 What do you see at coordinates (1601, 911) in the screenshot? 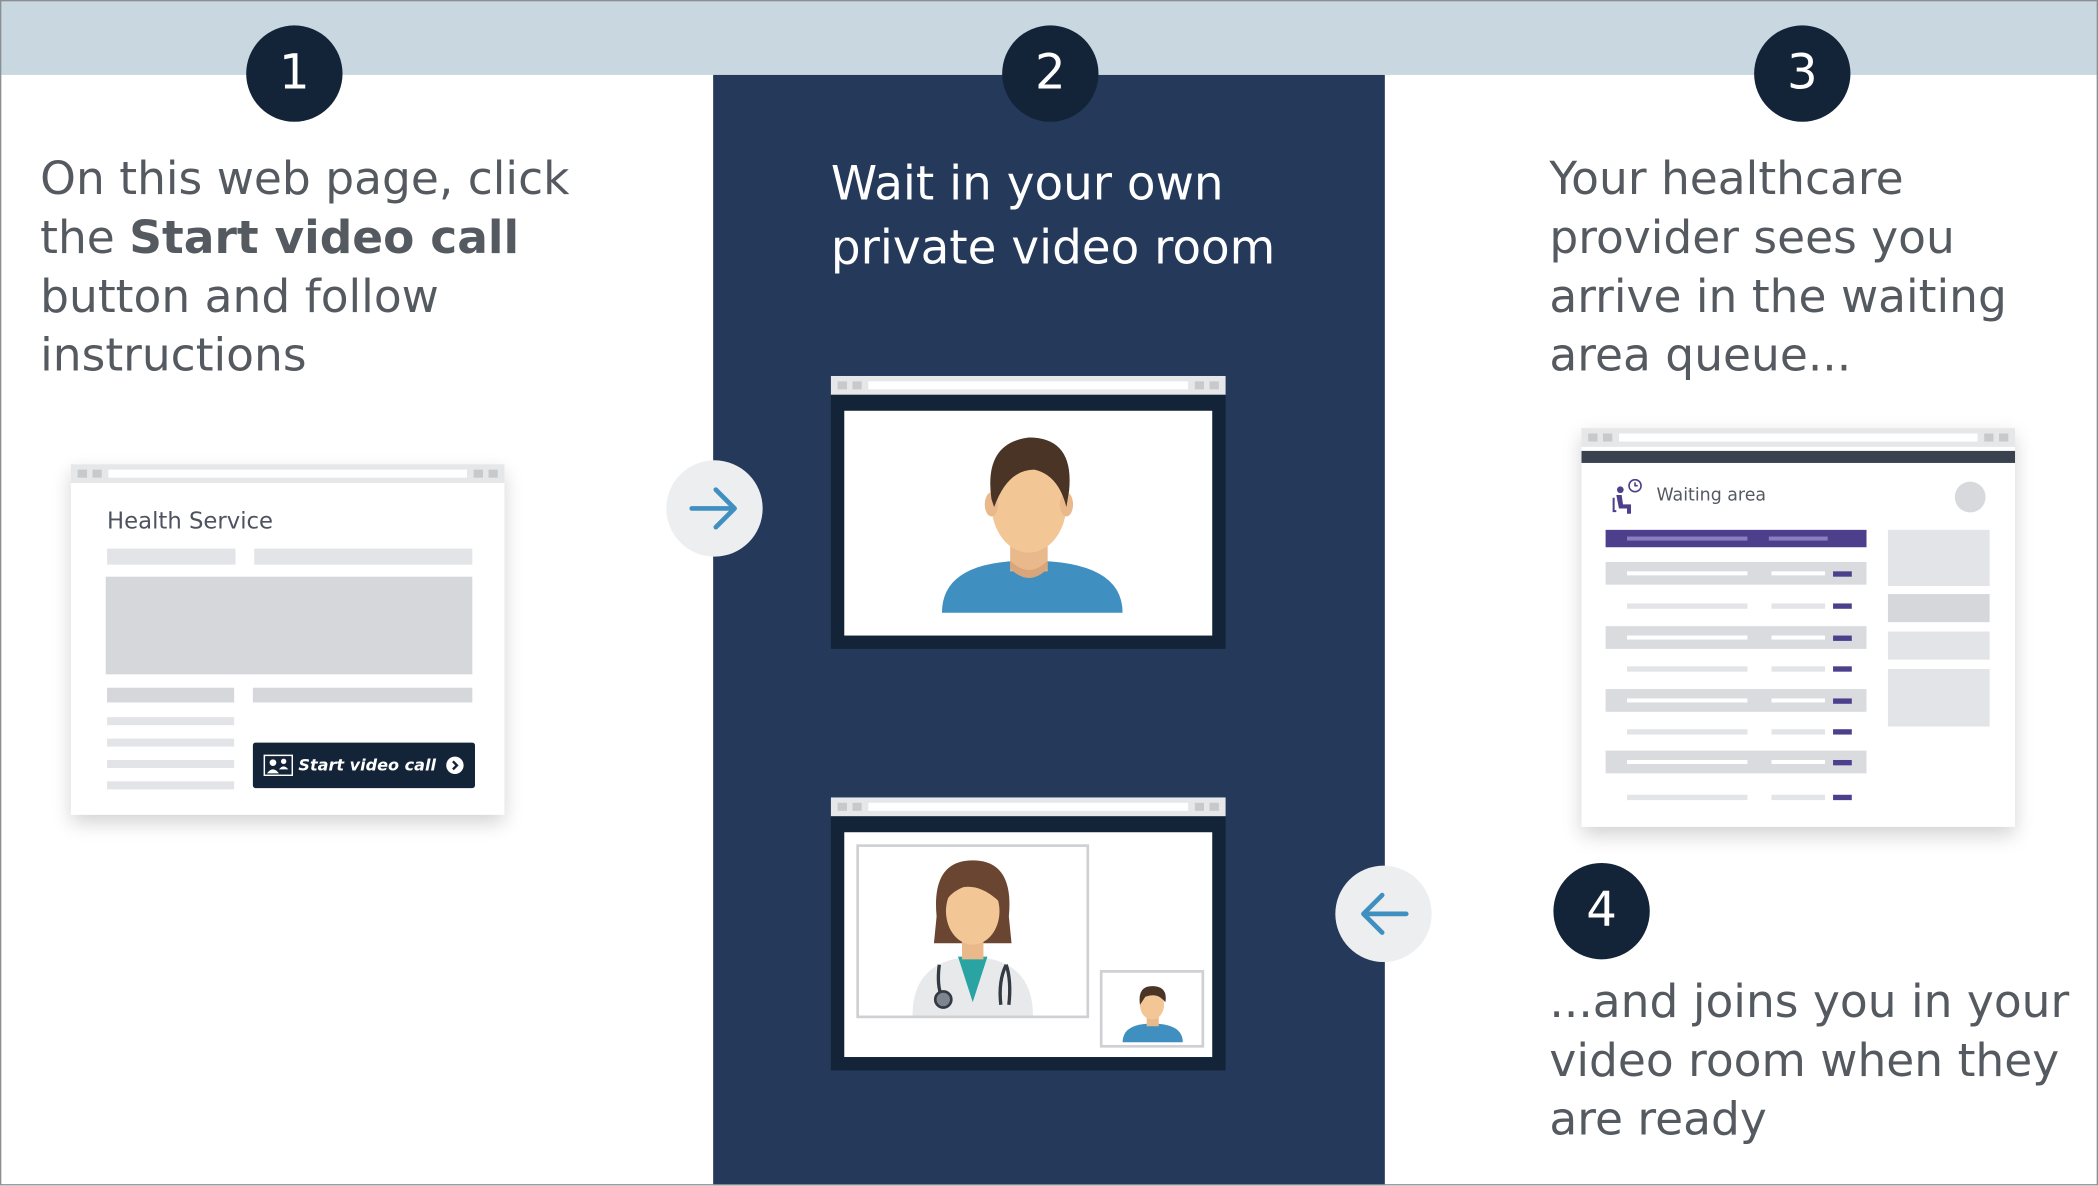
I see `step-4-badge: 4` at bounding box center [1601, 911].